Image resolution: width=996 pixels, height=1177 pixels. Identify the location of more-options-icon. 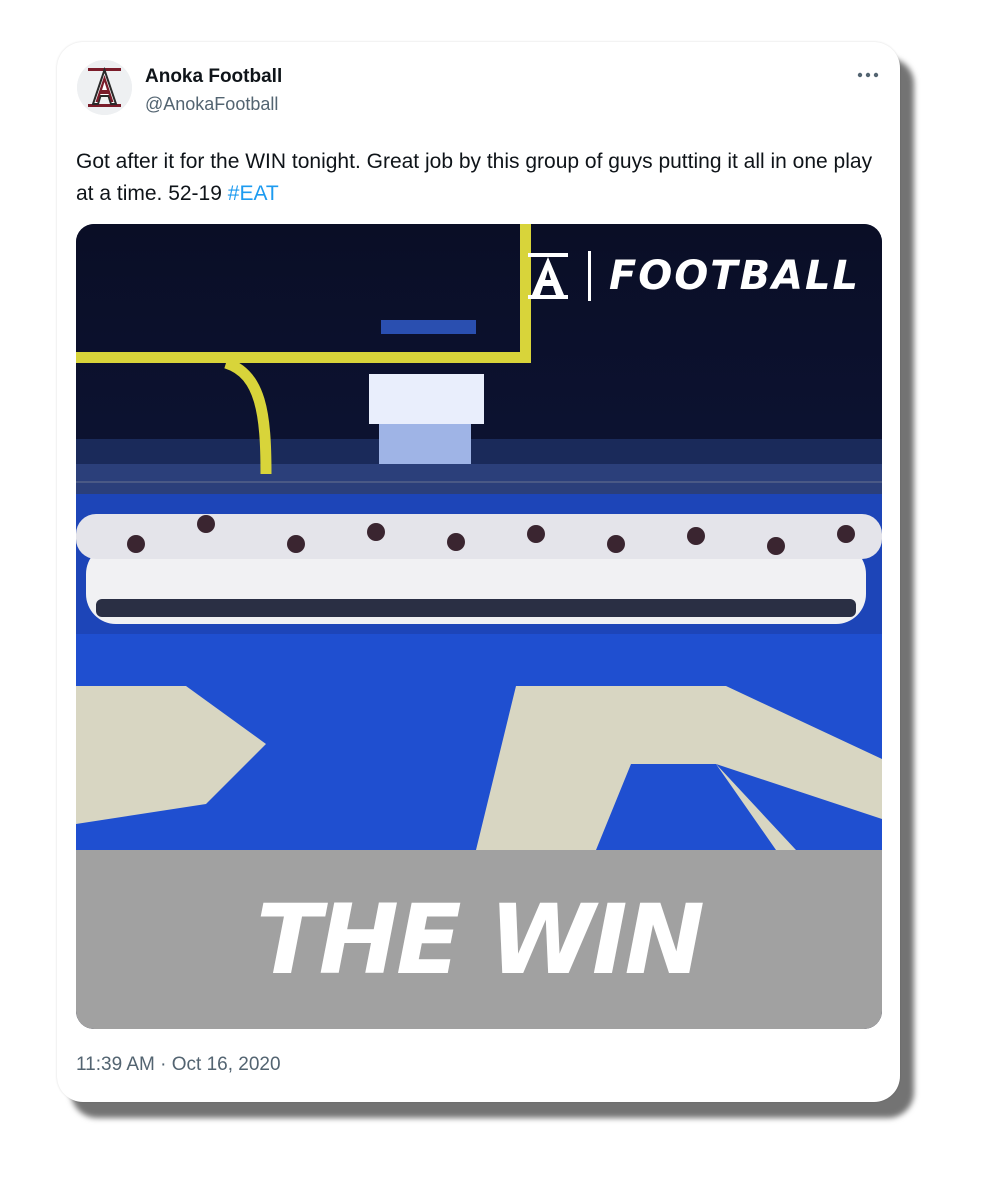
(868, 75).